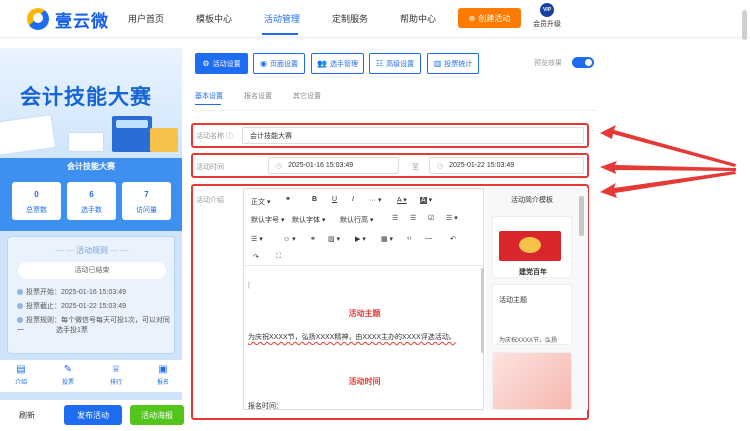 The width and height of the screenshot is (750, 431). Describe the element at coordinates (307, 96) in the screenshot. I see `subtab-other-settings: 其它设置` at that location.